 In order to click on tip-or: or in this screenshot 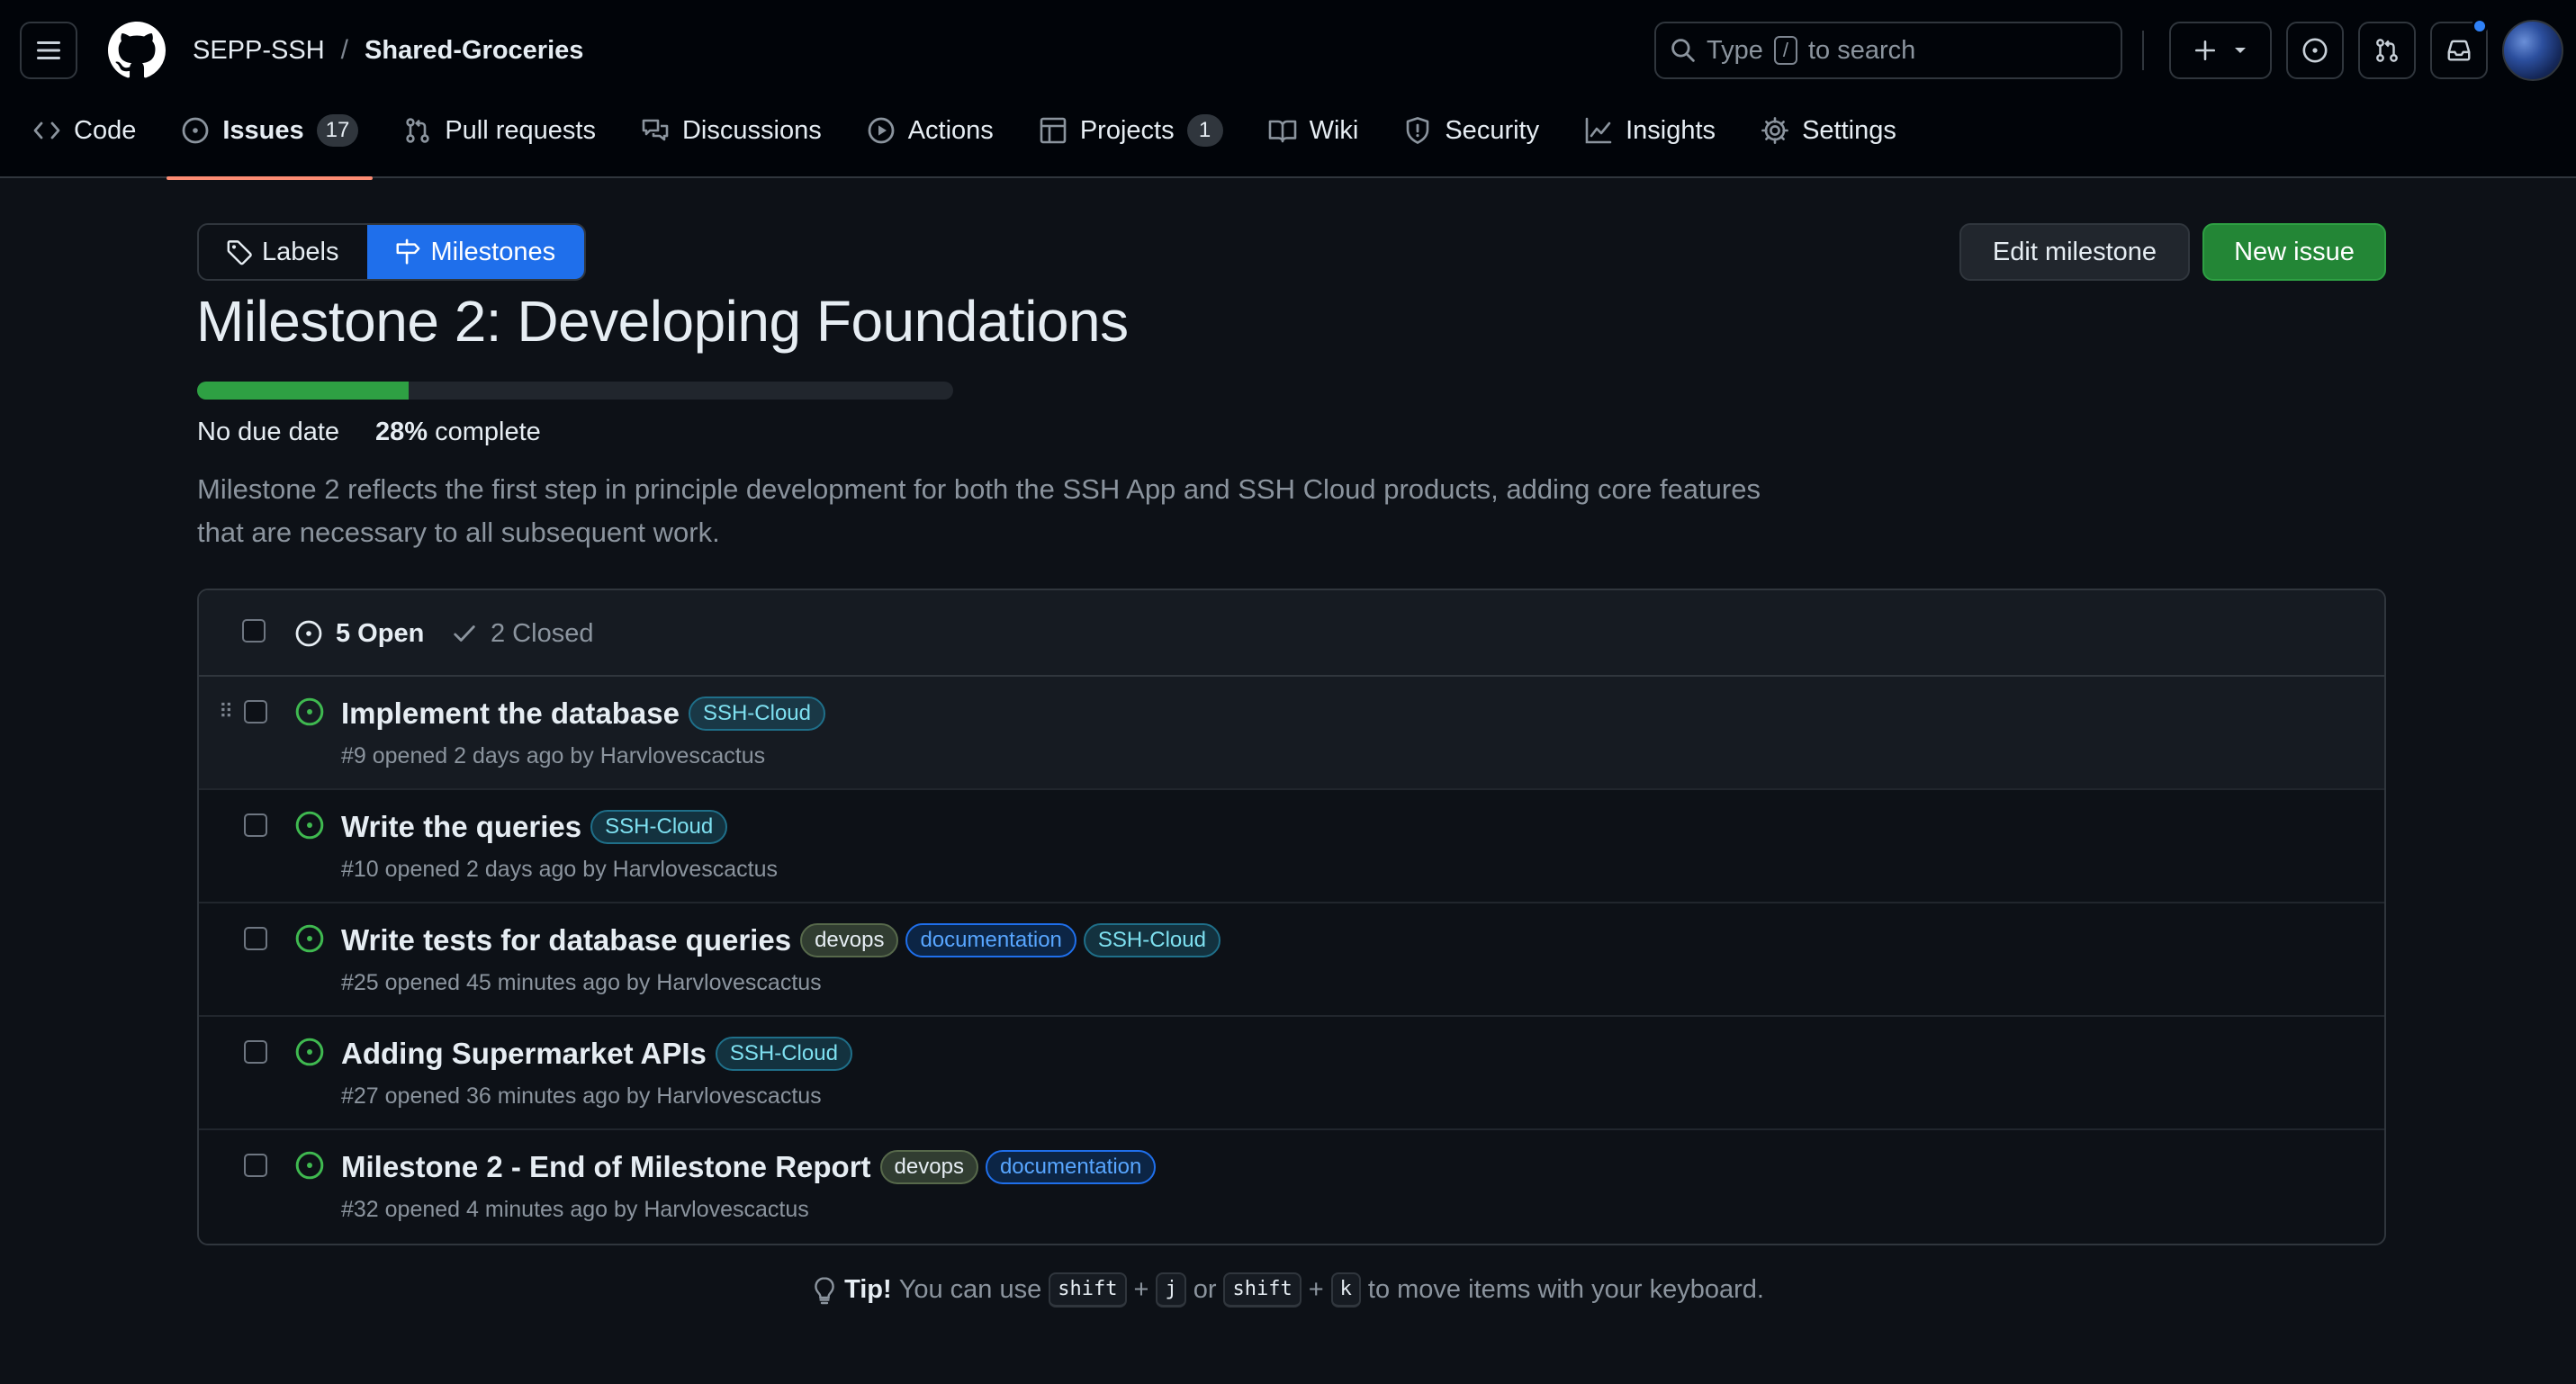, I will do `click(1205, 1290)`.